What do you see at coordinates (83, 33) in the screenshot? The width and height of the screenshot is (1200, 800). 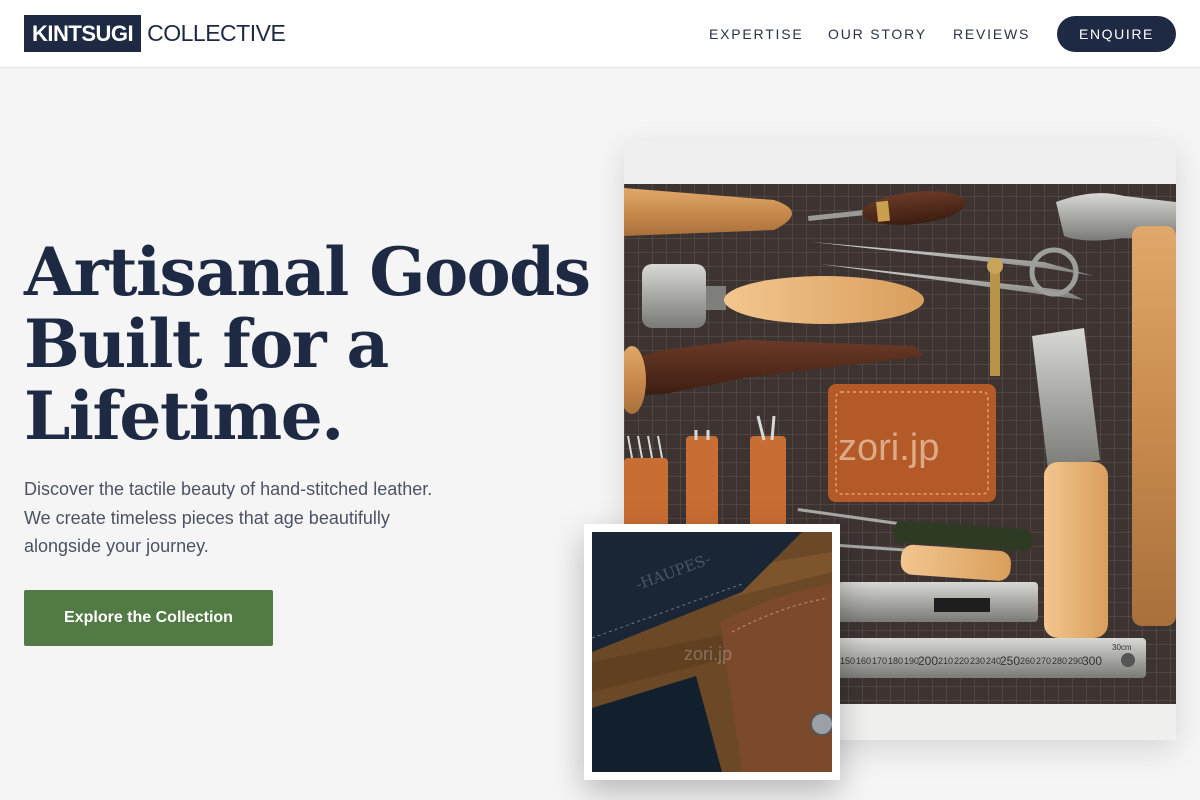 I see `logo-box: KINTSUGI` at bounding box center [83, 33].